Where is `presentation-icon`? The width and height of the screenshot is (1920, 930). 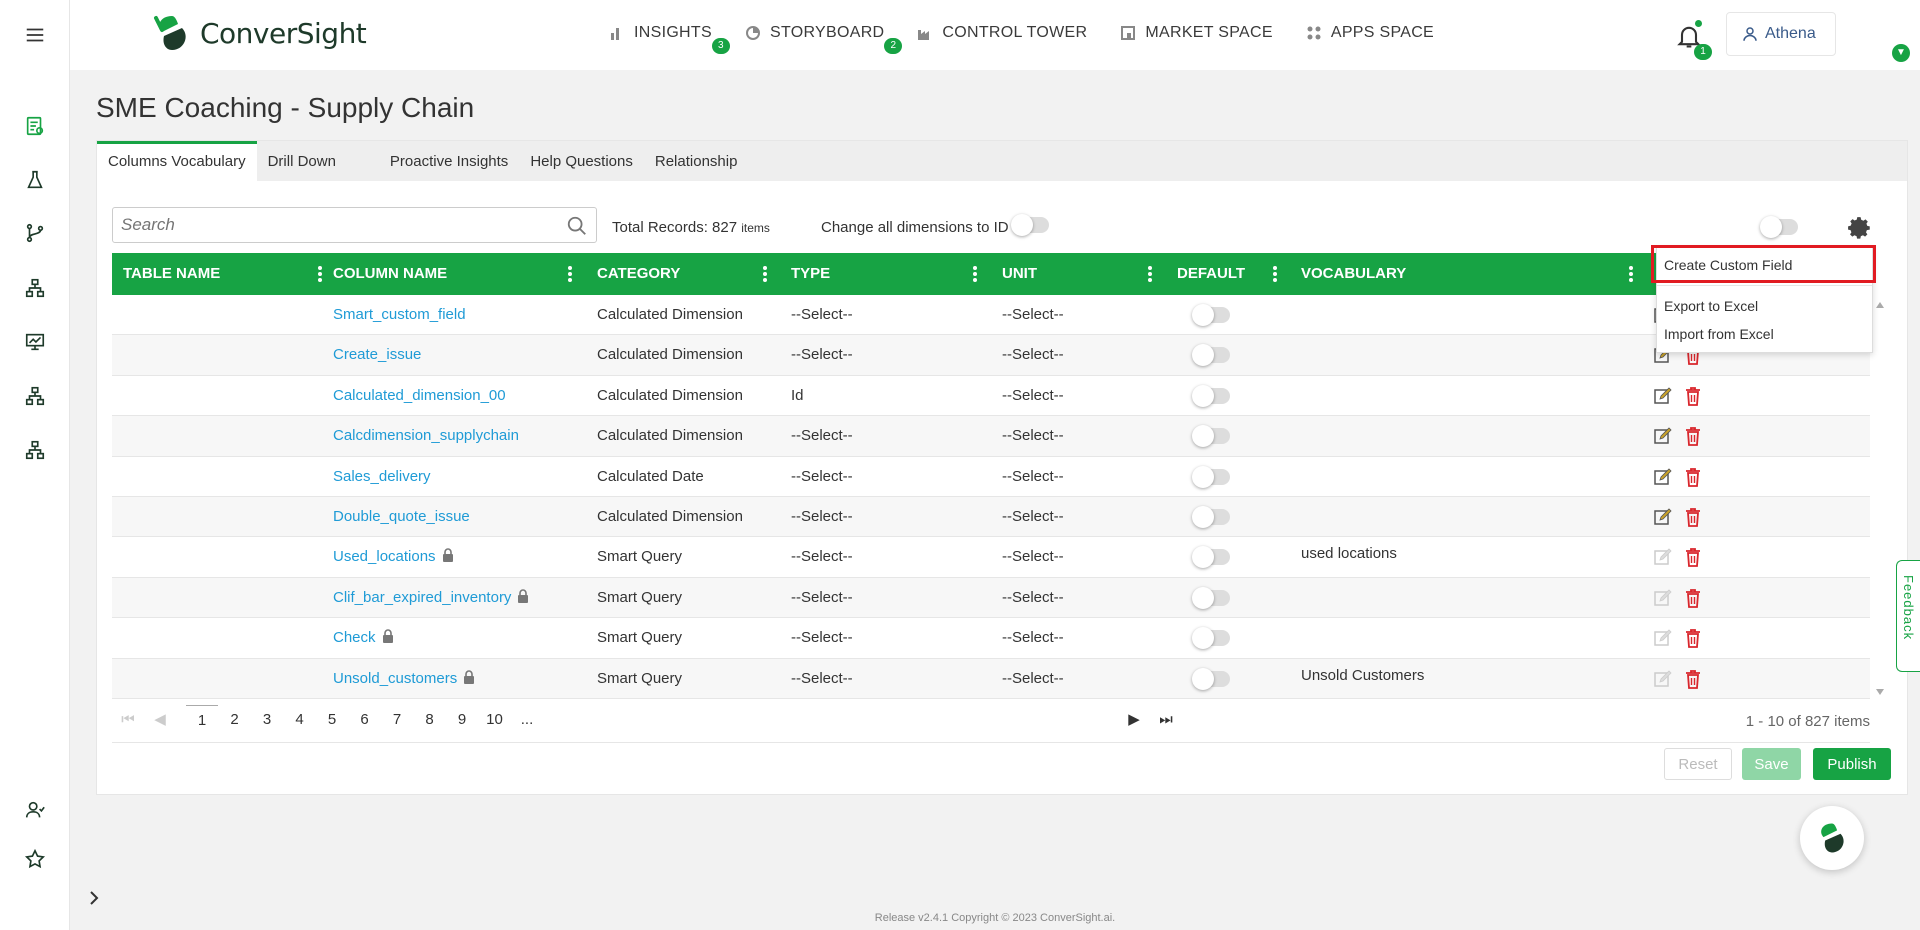
presentation-icon is located at coordinates (35, 342).